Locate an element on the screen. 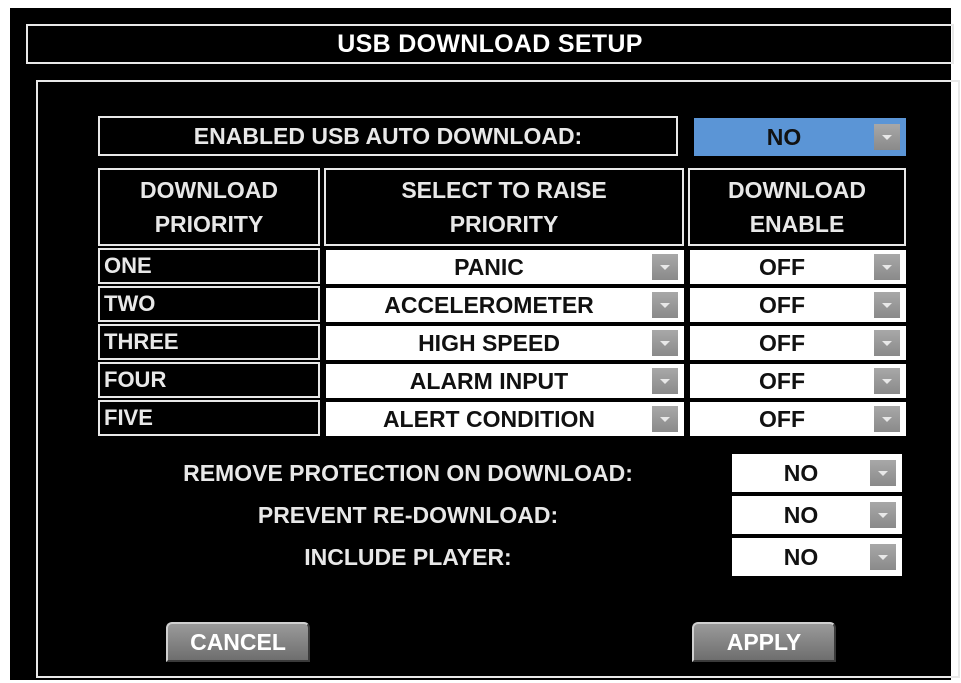 The image size is (961, 683). event-dropdown: ACCELEROMETER is located at coordinates (505, 305).